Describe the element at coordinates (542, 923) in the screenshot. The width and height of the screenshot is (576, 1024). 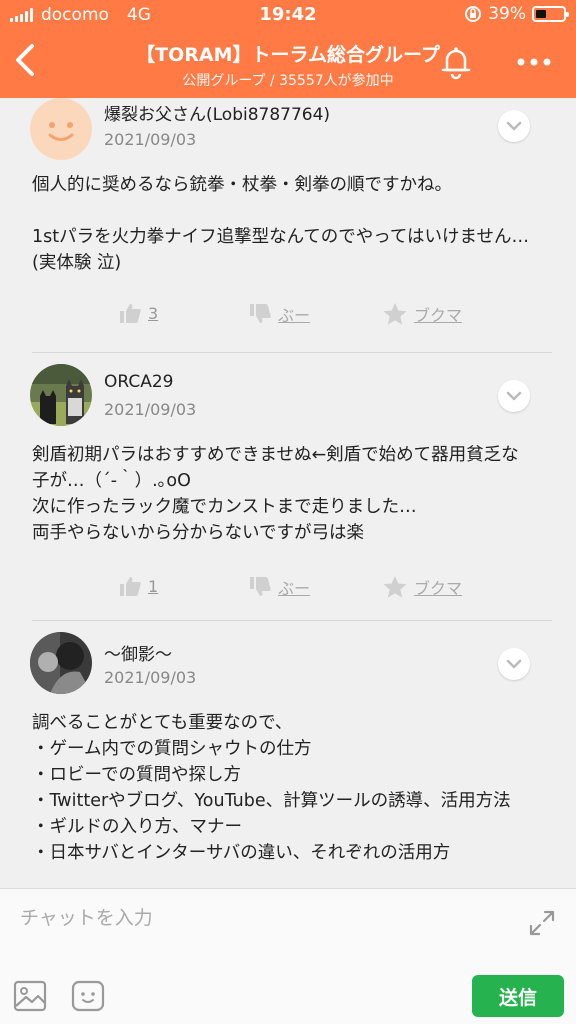
I see `expand-icon` at that location.